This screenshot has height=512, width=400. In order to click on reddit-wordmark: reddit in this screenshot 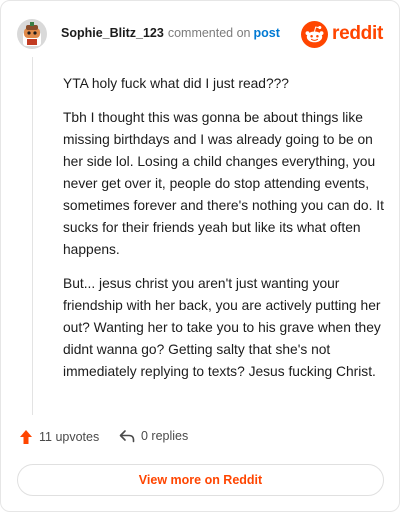, I will do `click(357, 33)`.